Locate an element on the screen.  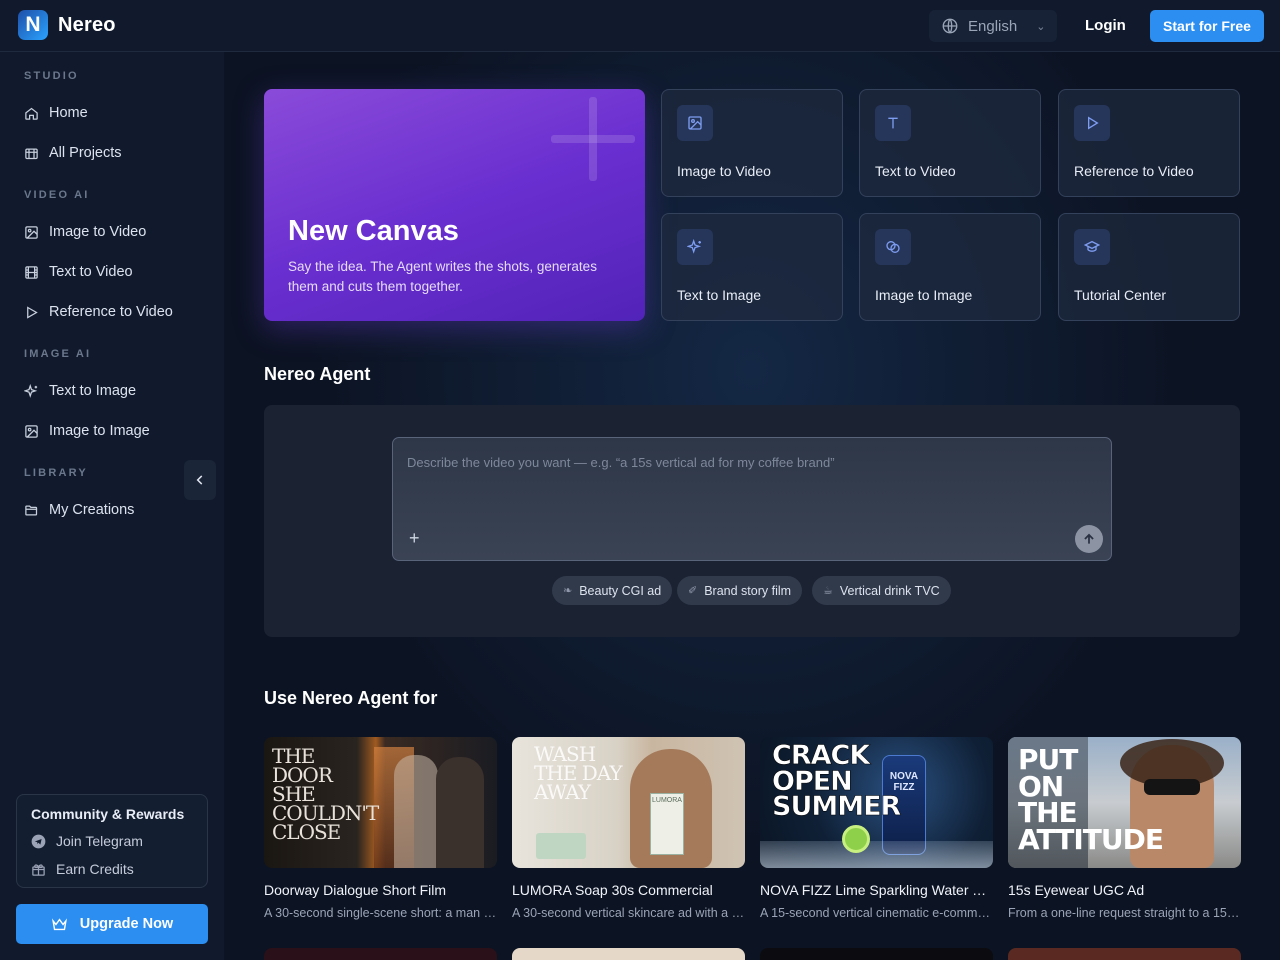
film-icon is located at coordinates (31, 272).